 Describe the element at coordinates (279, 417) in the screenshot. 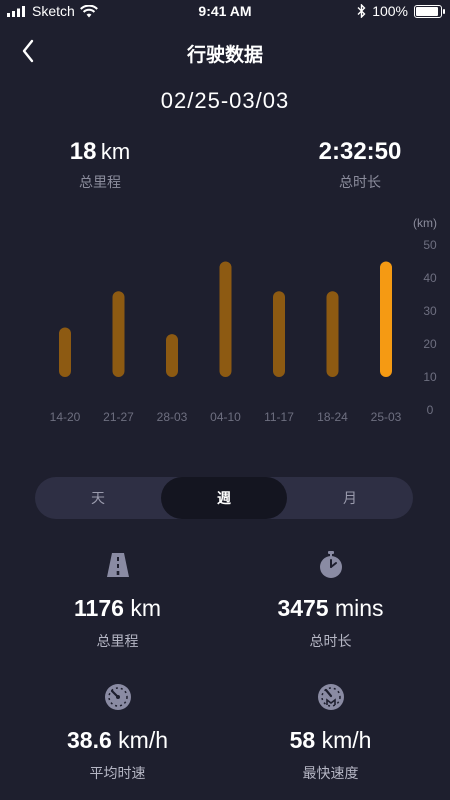

I see `x-tick-label: 11-17` at that location.